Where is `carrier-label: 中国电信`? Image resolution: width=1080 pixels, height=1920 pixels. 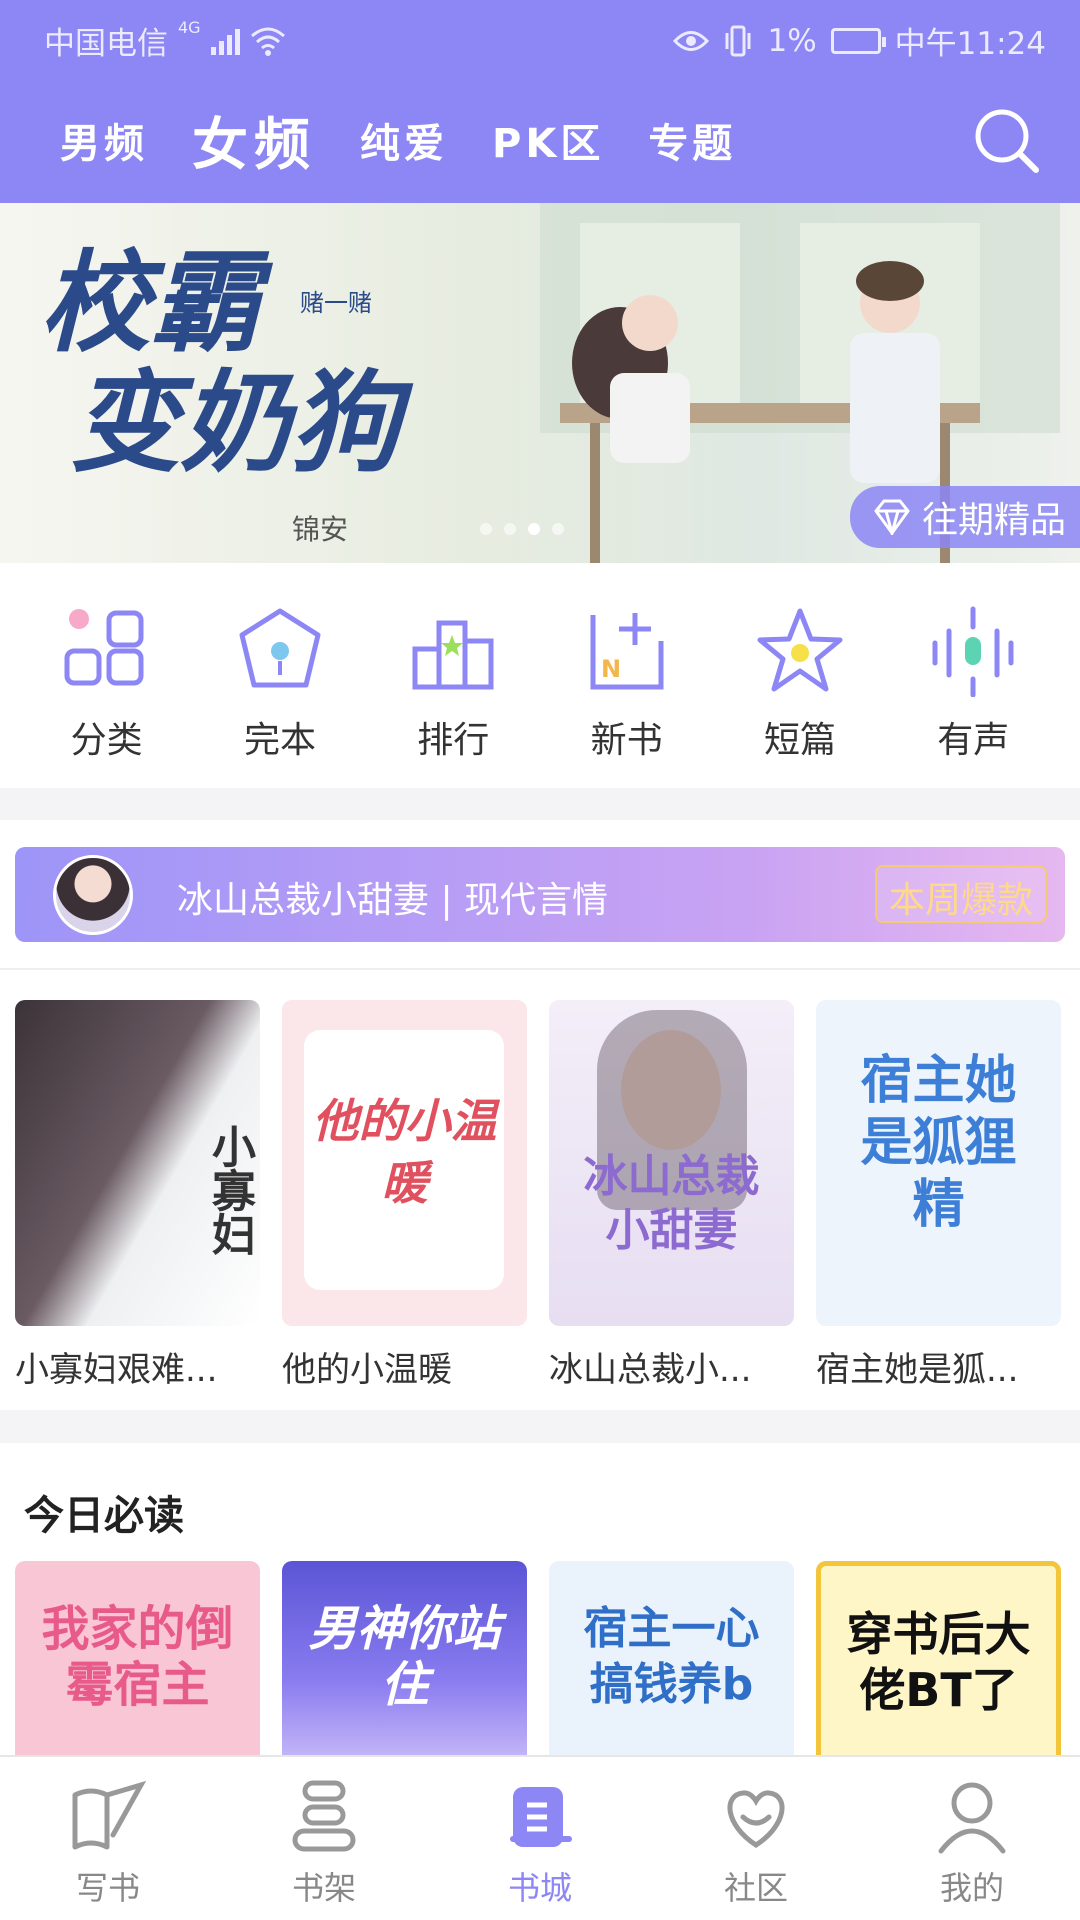 carrier-label: 中国电信 is located at coordinates (106, 44).